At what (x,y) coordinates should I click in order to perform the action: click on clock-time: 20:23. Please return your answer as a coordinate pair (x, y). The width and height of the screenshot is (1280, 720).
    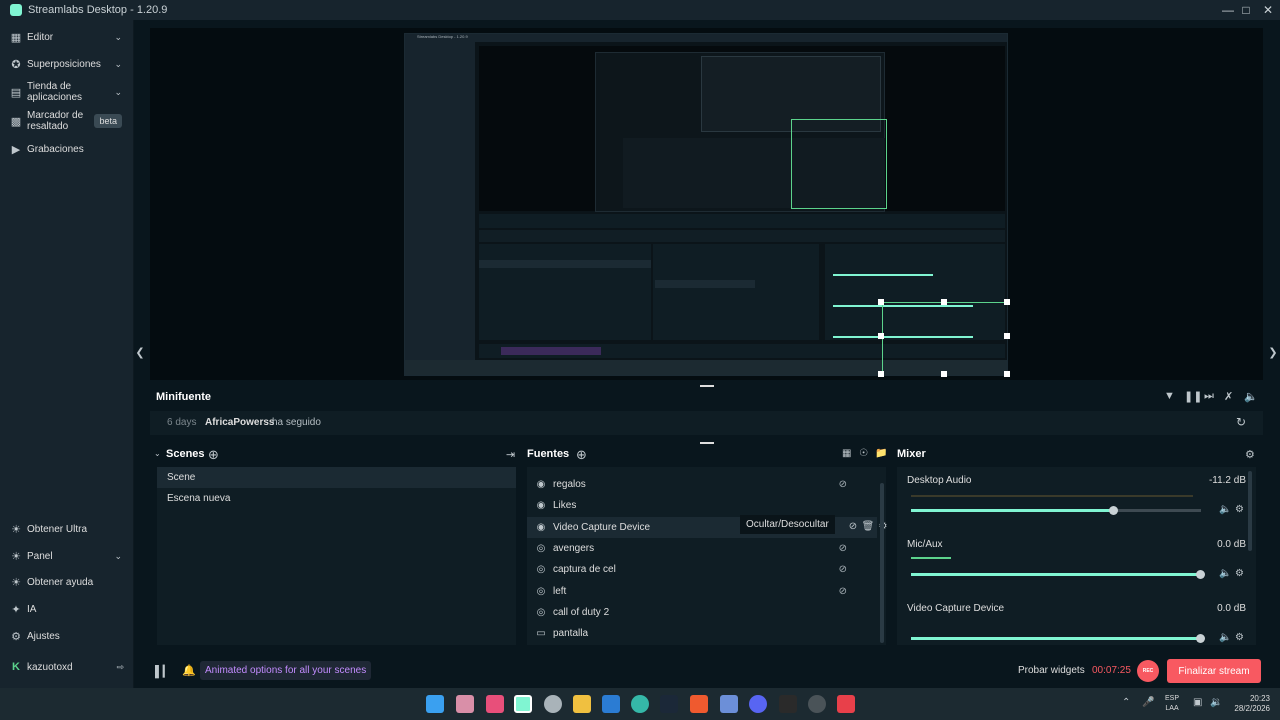
    Looking at the image, I should click on (1259, 698).